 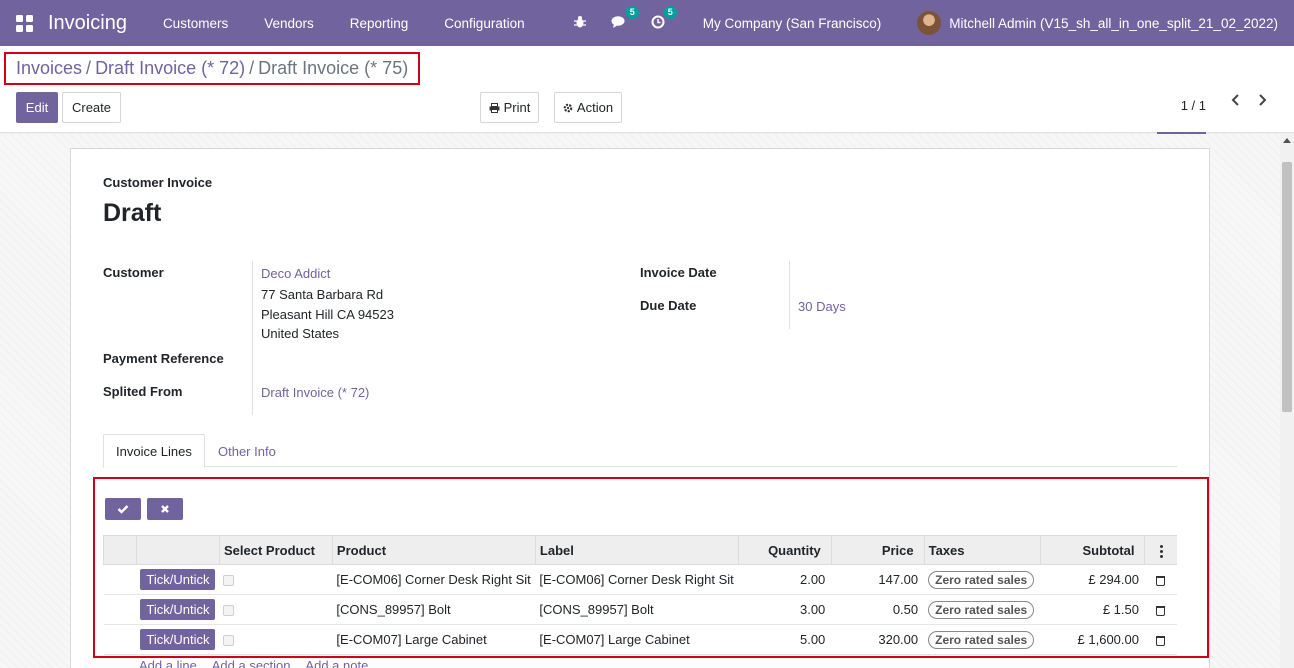 What do you see at coordinates (509, 107) in the screenshot?
I see `print-button: Print` at bounding box center [509, 107].